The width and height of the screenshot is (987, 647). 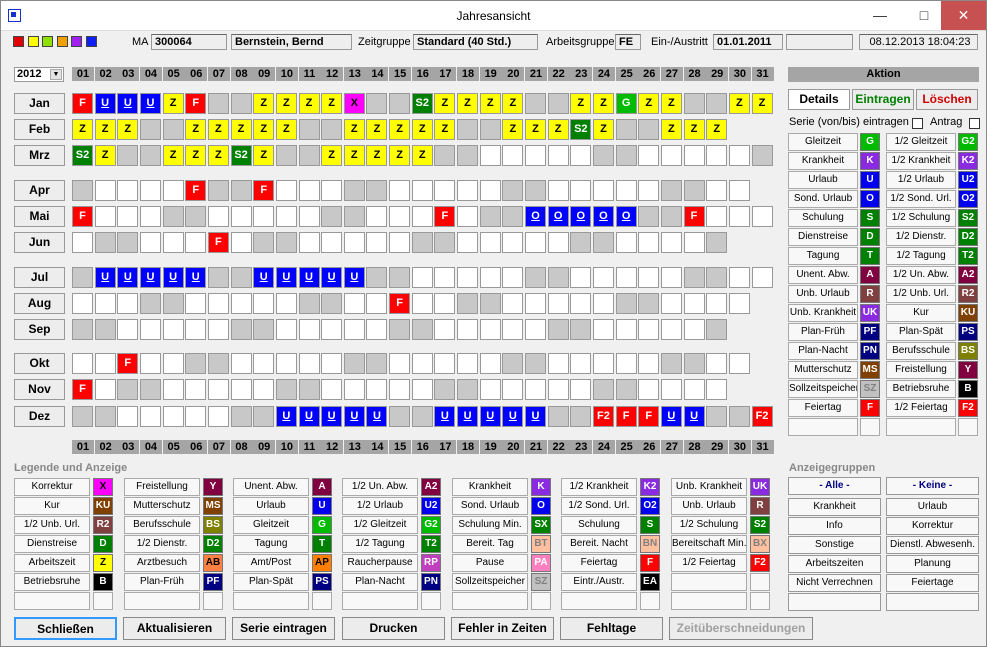 What do you see at coordinates (82, 155) in the screenshot?
I see `day-cell: S2` at bounding box center [82, 155].